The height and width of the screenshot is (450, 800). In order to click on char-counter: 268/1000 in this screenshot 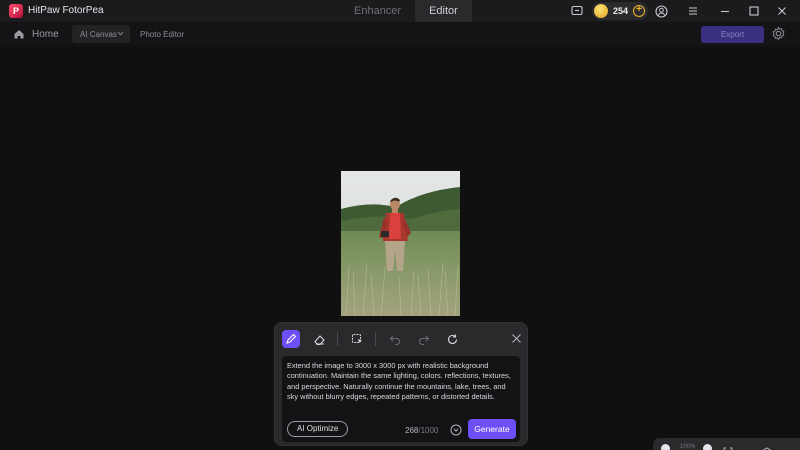, I will do `click(421, 430)`.